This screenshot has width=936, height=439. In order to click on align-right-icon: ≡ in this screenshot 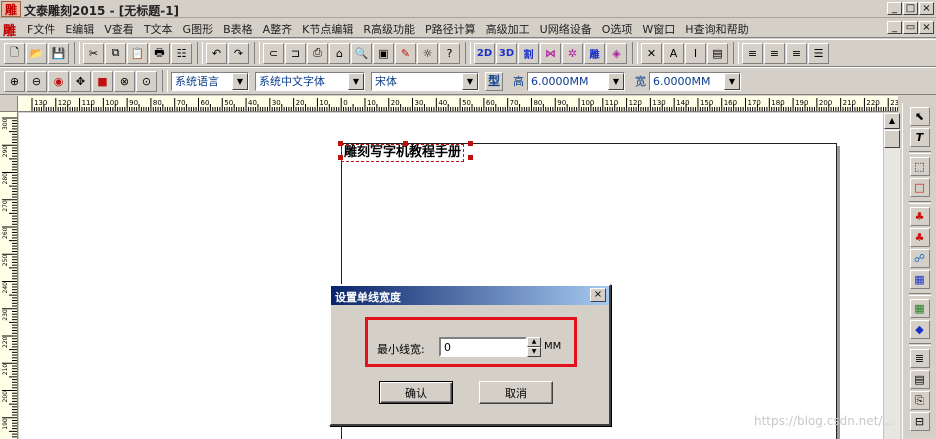, I will do `click(796, 53)`.